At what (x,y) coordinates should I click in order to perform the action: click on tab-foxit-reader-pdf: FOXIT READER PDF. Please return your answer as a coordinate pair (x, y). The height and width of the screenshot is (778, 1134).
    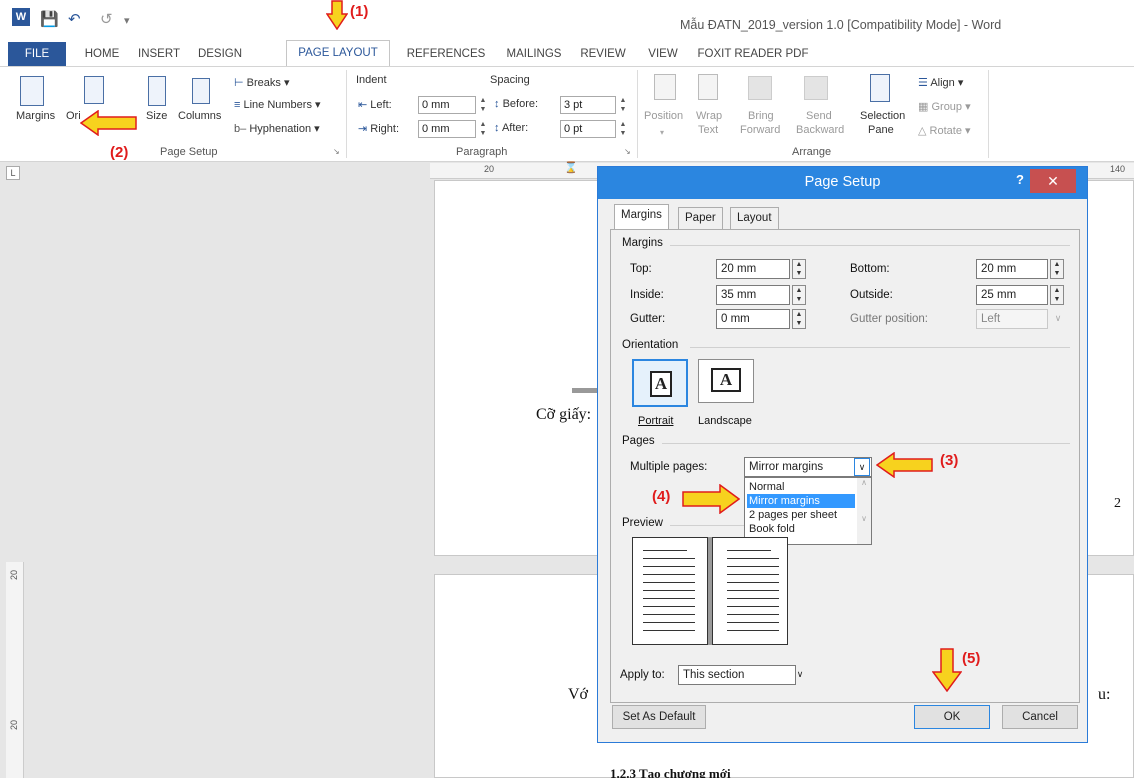
    Looking at the image, I should click on (753, 54).